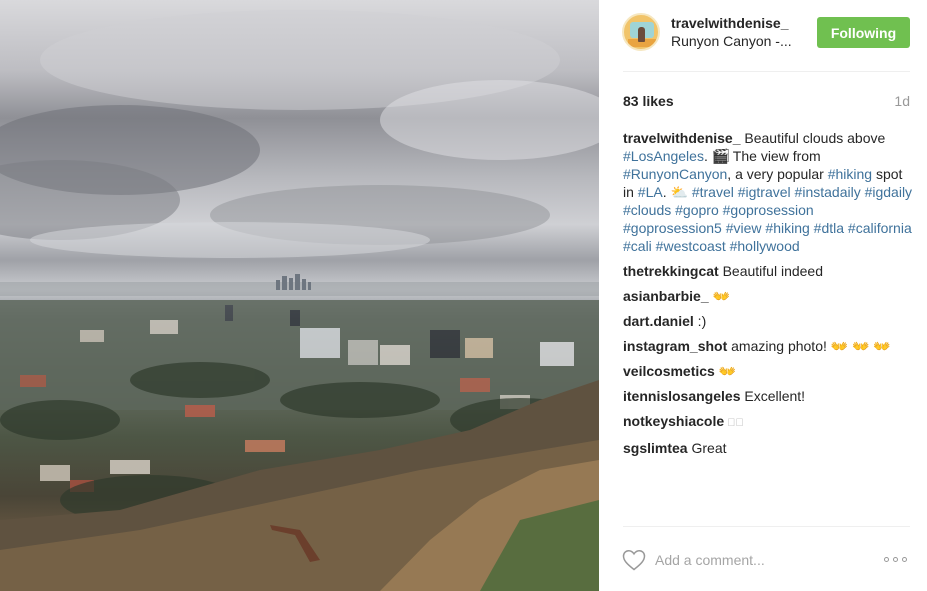 The image size is (927, 591). I want to click on following-button: Following, so click(863, 32).